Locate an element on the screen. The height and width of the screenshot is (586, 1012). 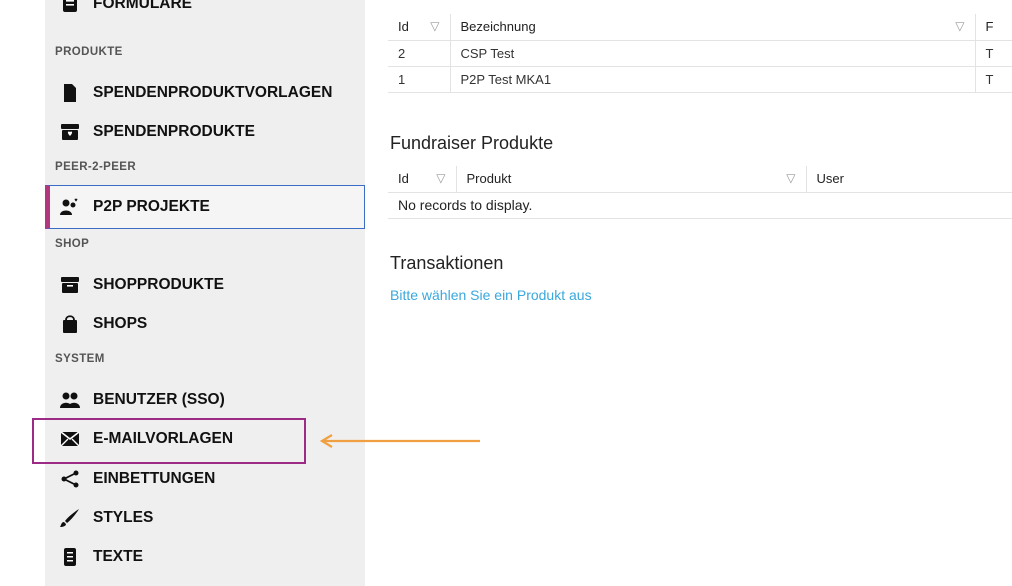
sidebar-item-spendenproduktvorlagen: SPENDENPRODUKTVORLAGEN is located at coordinates (205, 93).